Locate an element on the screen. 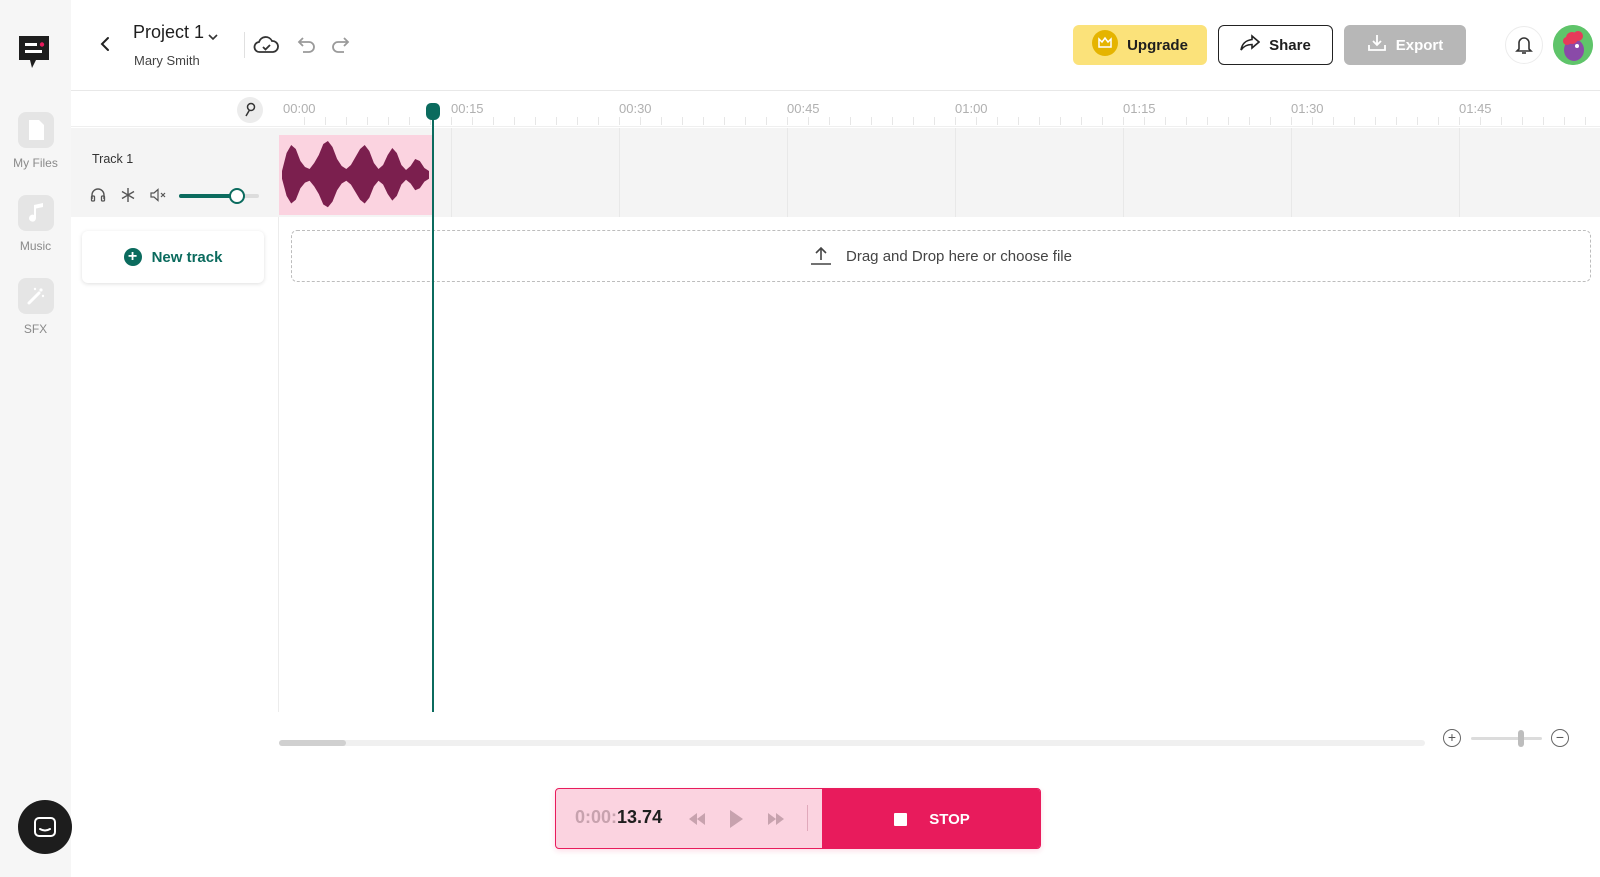 The image size is (1600, 877). redo-icon is located at coordinates (341, 45).